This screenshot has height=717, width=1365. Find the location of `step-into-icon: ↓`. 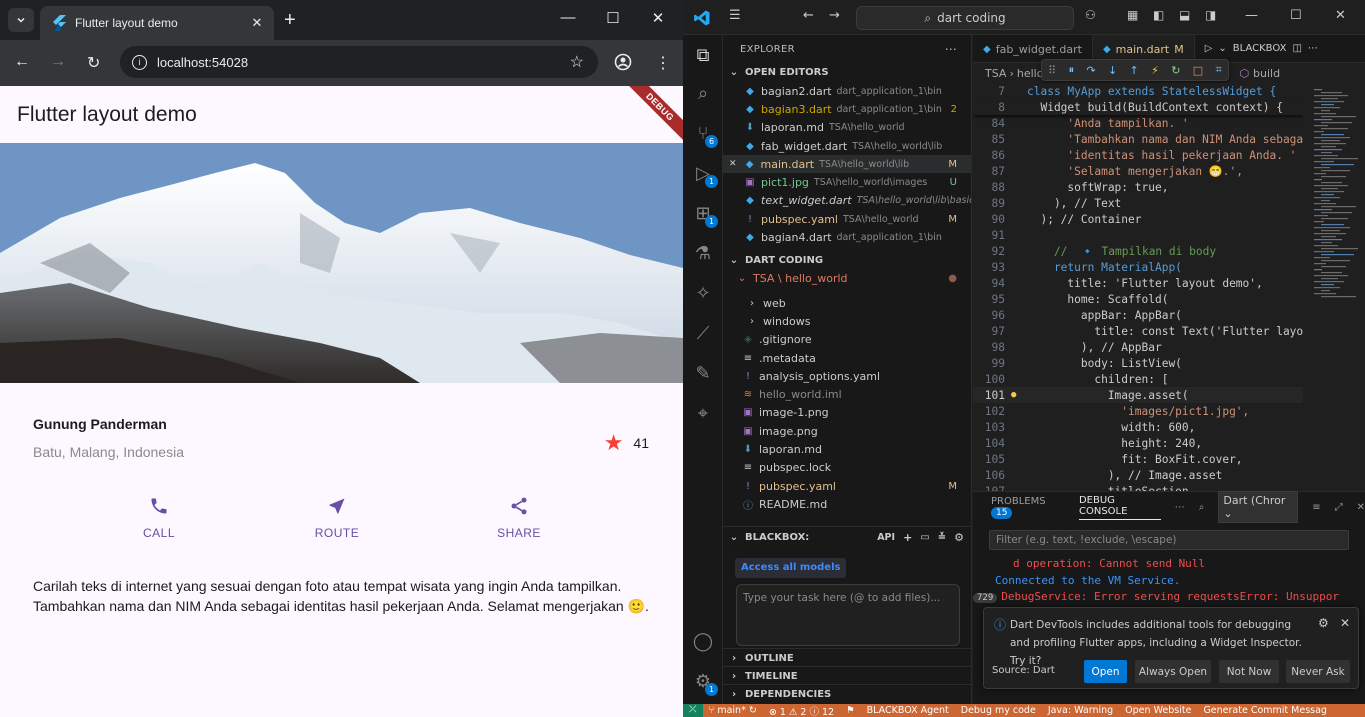

step-into-icon: ↓ is located at coordinates (1112, 70).